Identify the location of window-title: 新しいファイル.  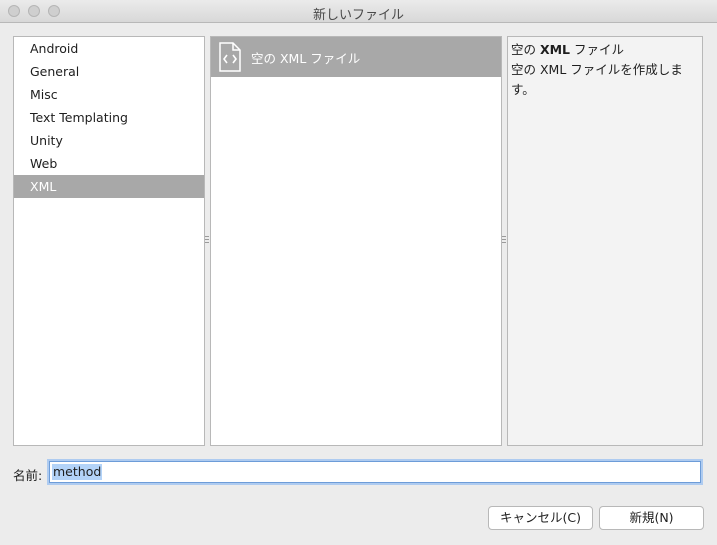
(358, 15).